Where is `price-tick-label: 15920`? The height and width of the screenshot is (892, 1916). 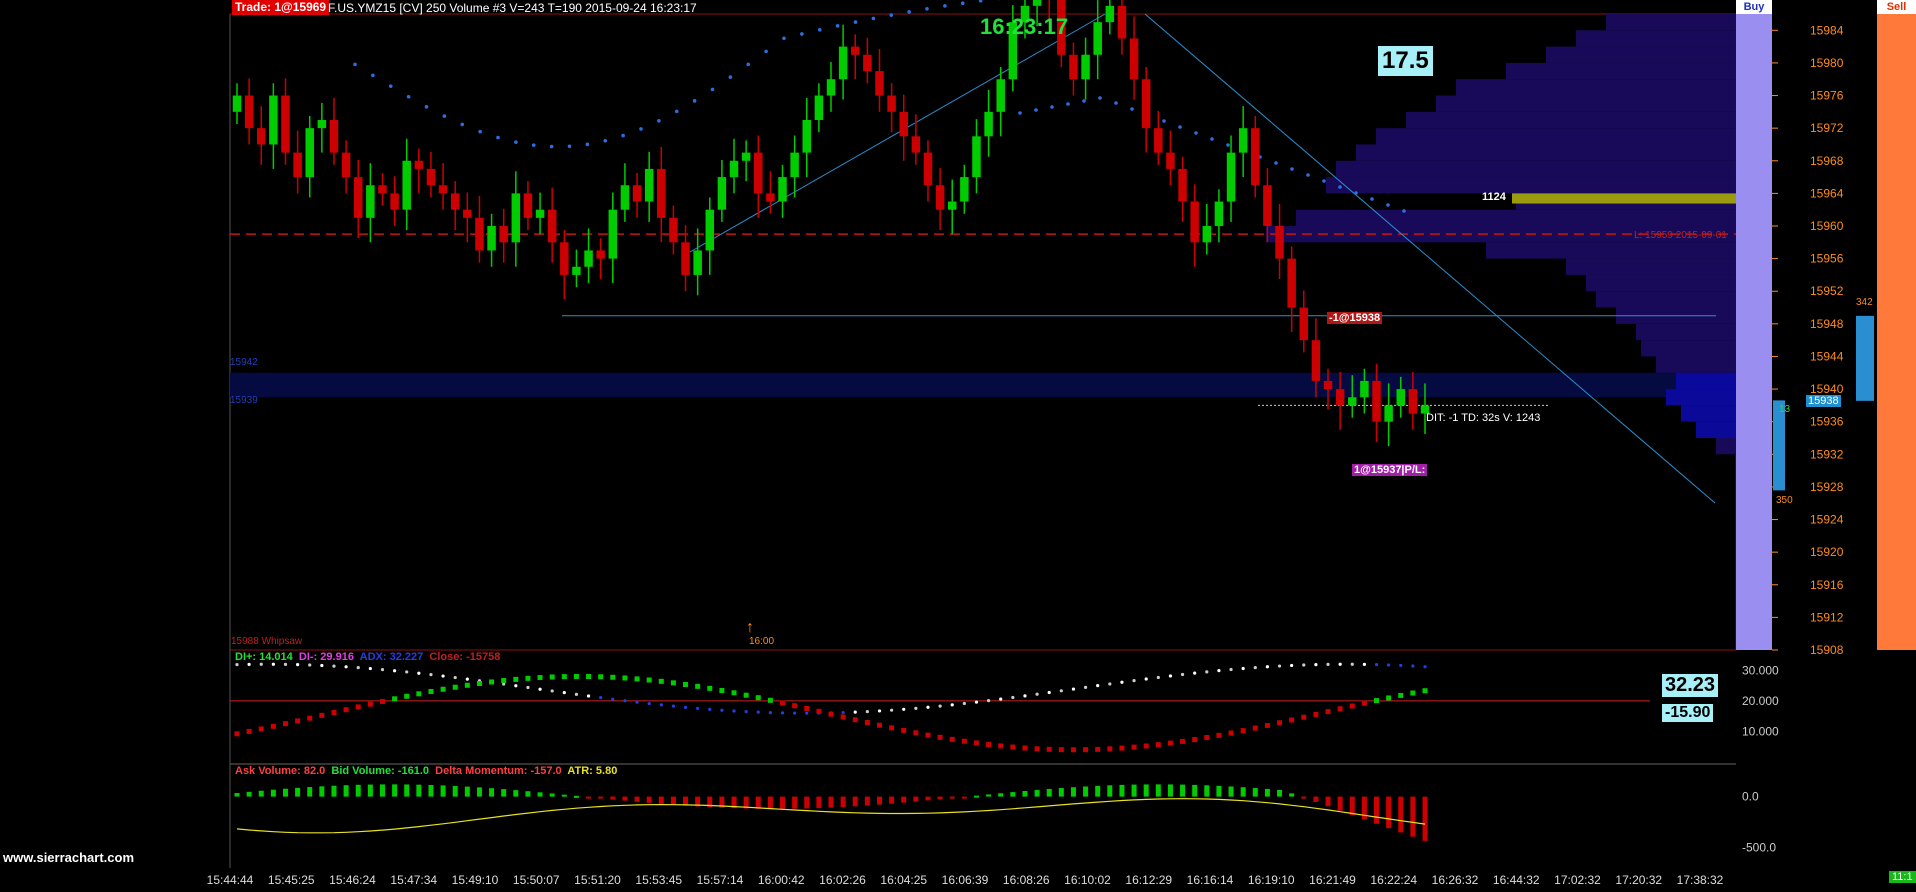
price-tick-label: 15920 is located at coordinates (1827, 552).